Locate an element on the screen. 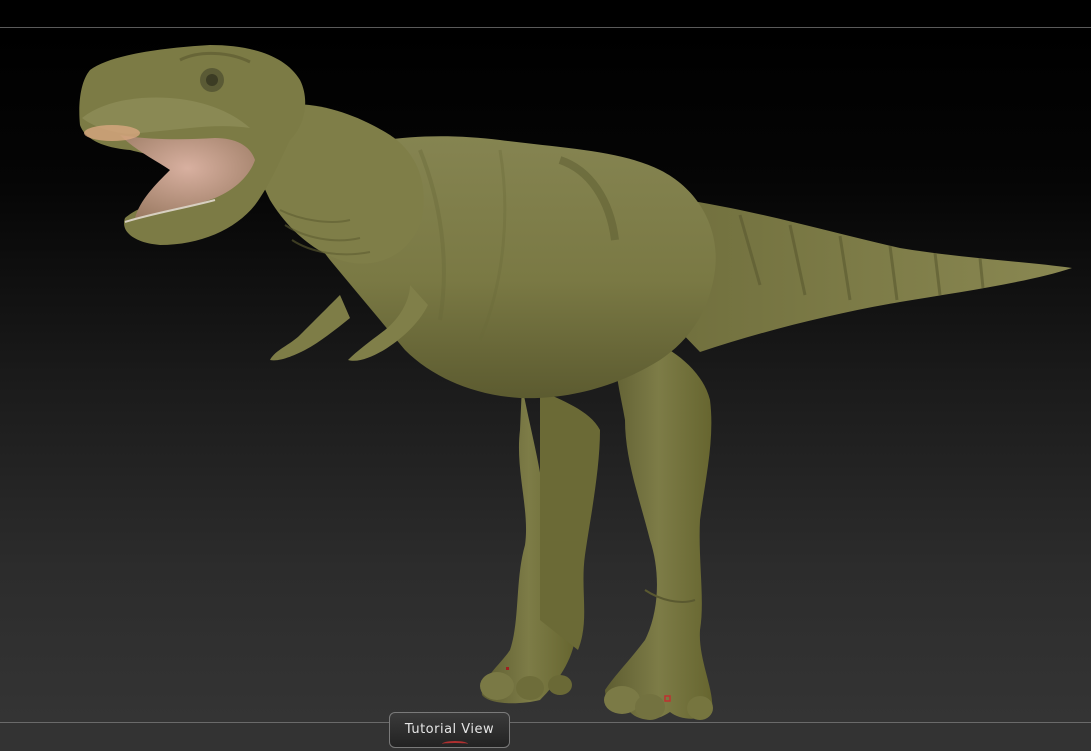  tutorial-active-indicator is located at coordinates (455, 744).